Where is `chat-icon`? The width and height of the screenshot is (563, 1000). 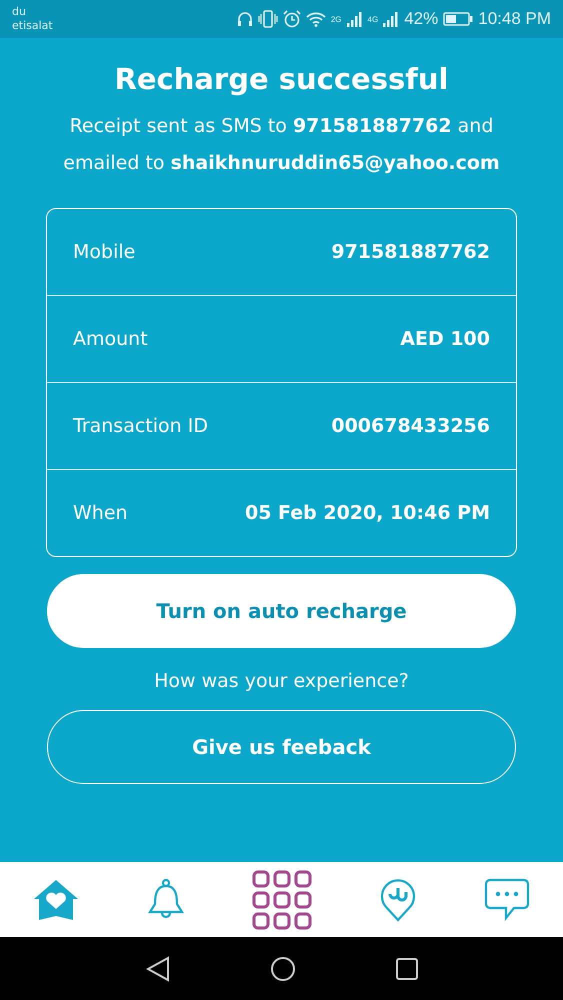 chat-icon is located at coordinates (507, 900).